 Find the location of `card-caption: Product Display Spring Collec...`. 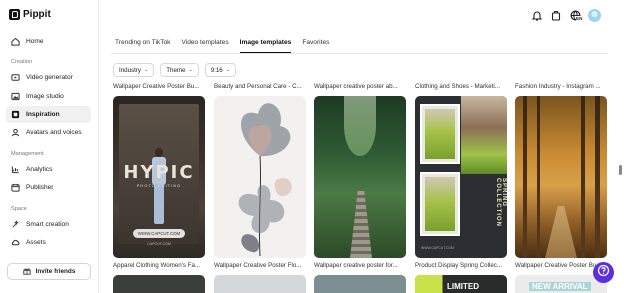

card-caption: Product Display Spring Collec... is located at coordinates (462, 265).